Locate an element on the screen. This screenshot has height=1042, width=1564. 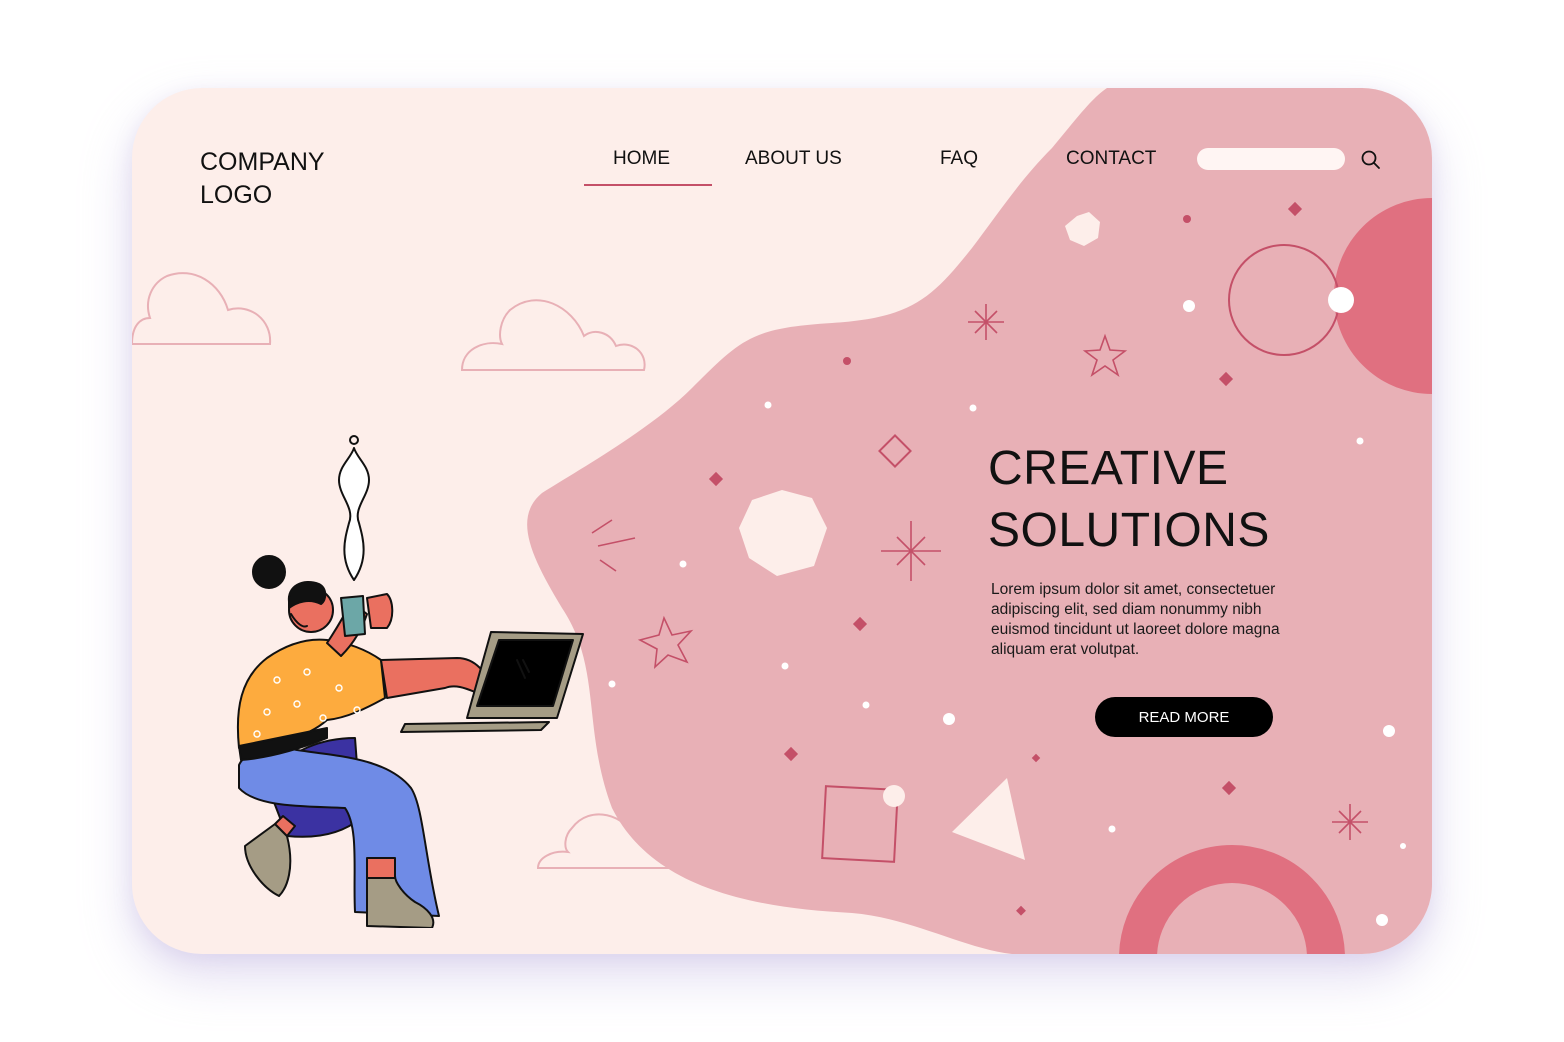
search-input is located at coordinates (1271, 159).